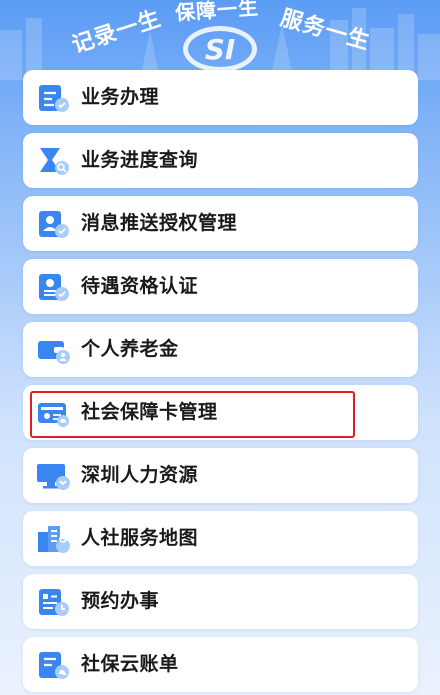 The height and width of the screenshot is (695, 440). What do you see at coordinates (220, 601) in the screenshot?
I see `menu-item-appointment: 预约办事` at bounding box center [220, 601].